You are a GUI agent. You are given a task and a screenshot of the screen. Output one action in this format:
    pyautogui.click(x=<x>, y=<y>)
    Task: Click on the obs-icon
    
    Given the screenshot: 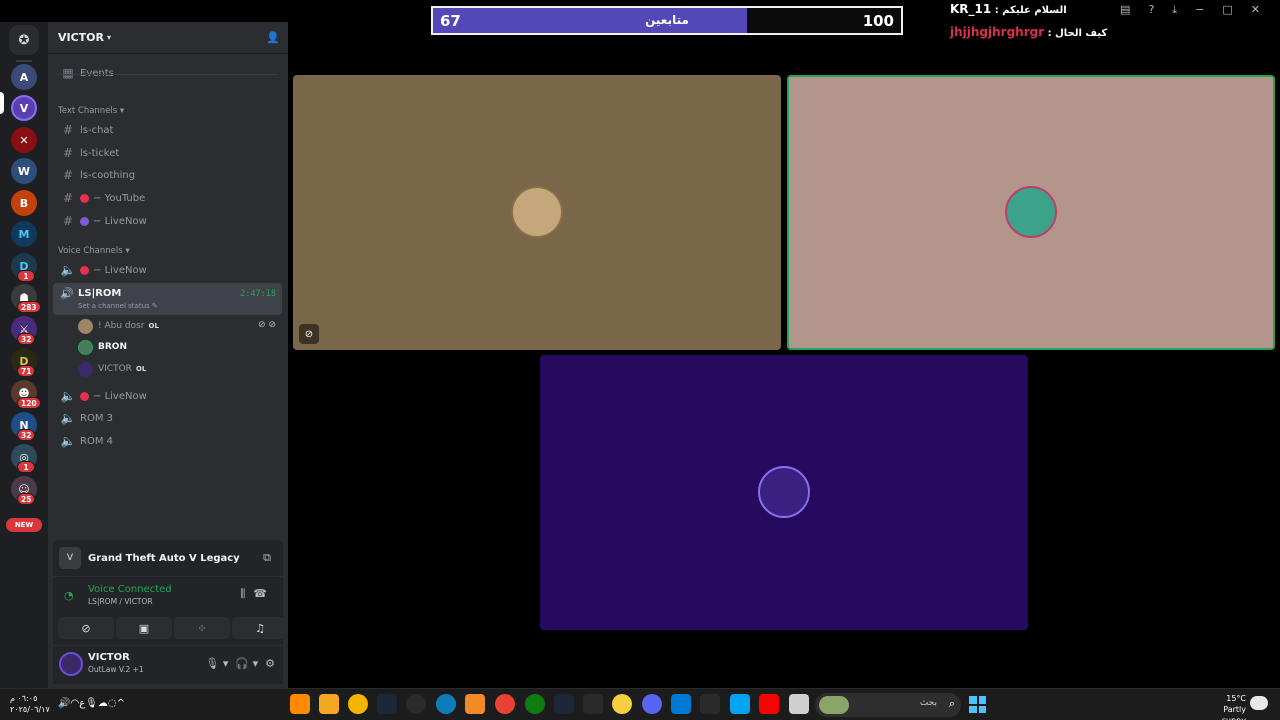 What is the action you would take?
    pyautogui.click(x=416, y=704)
    